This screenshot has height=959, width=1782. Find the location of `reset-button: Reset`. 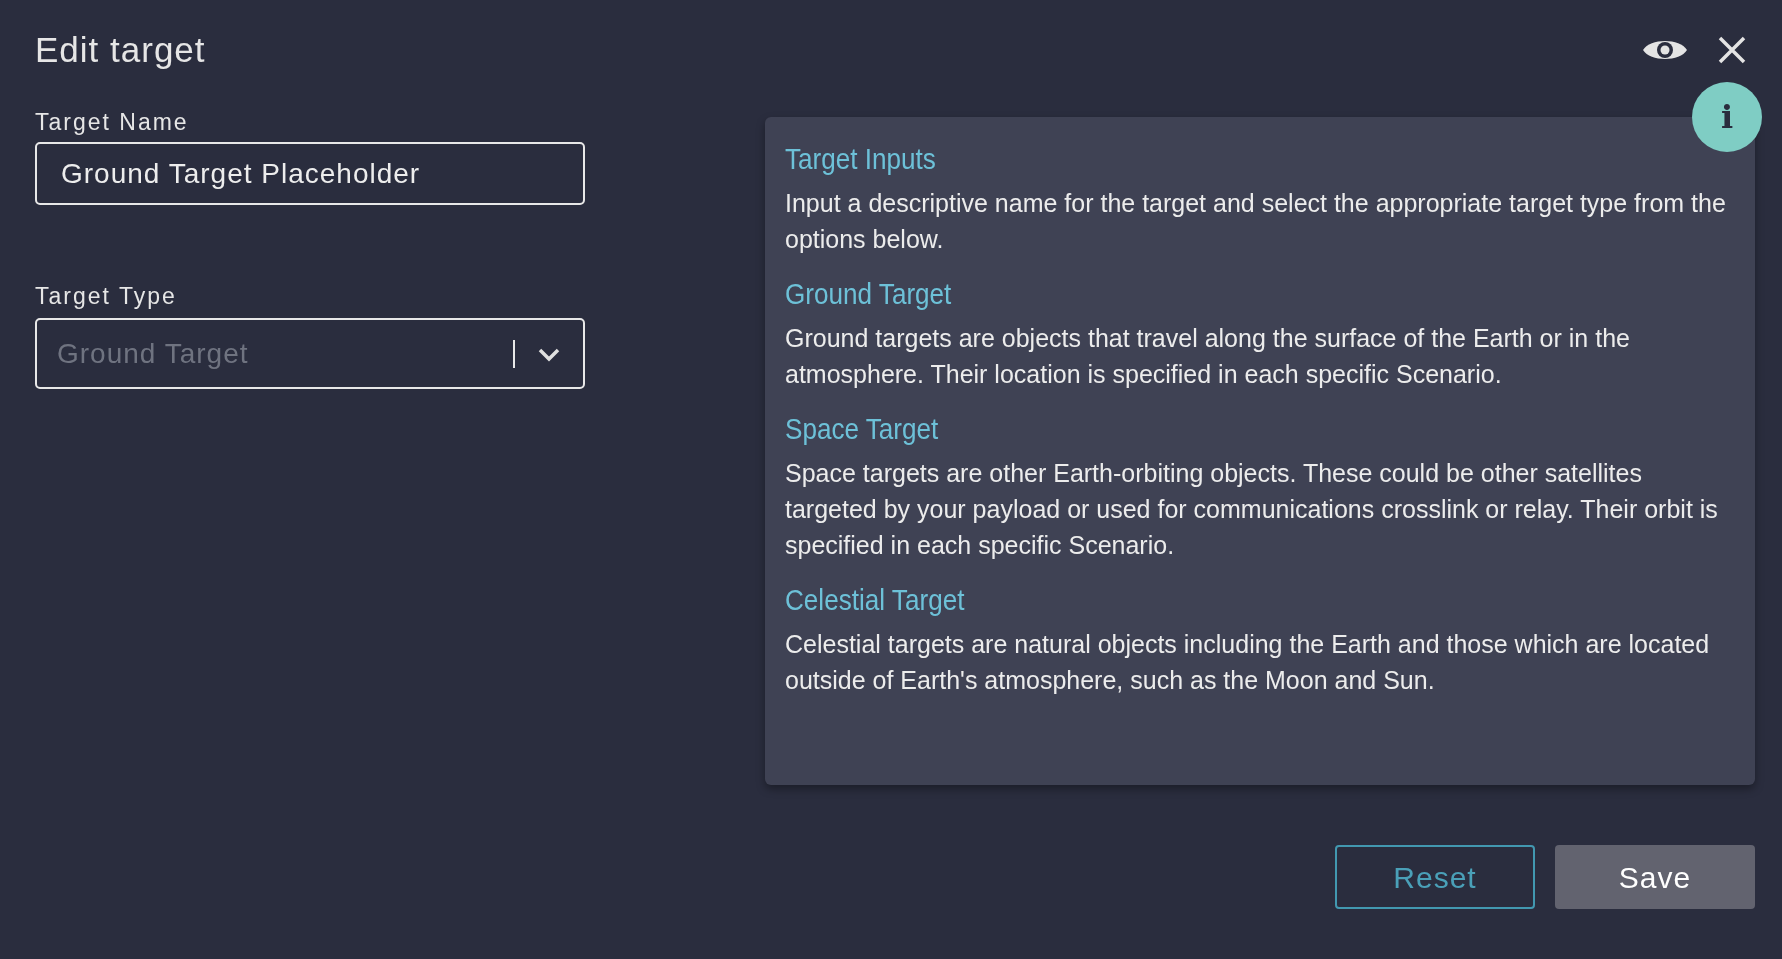

reset-button: Reset is located at coordinates (1435, 877).